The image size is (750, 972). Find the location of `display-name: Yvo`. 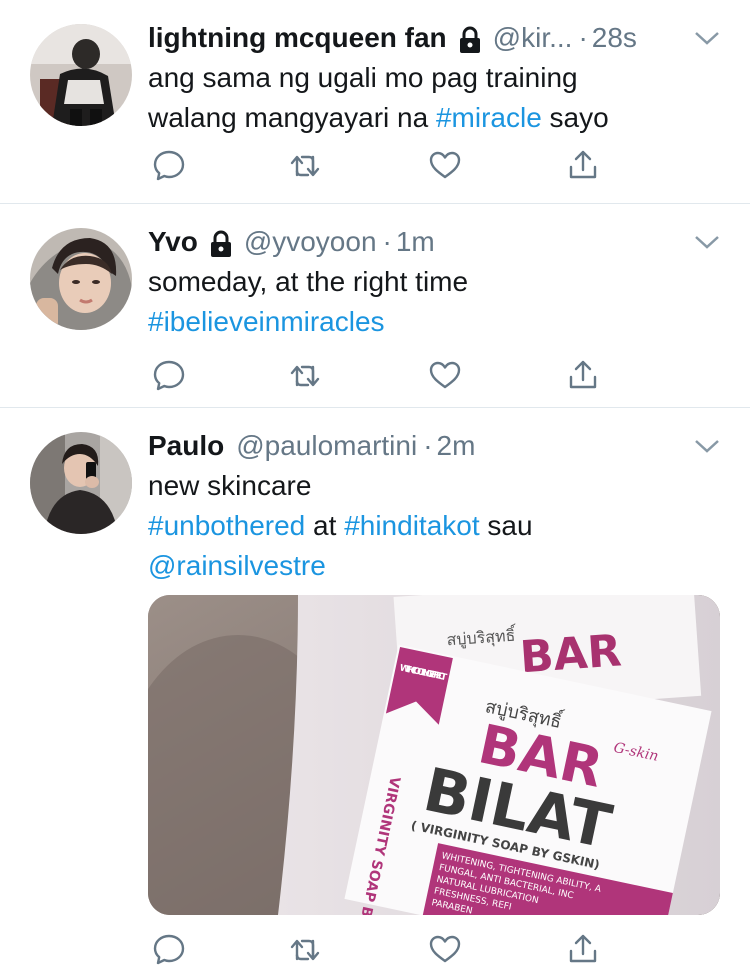

display-name: Yvo is located at coordinates (173, 242).